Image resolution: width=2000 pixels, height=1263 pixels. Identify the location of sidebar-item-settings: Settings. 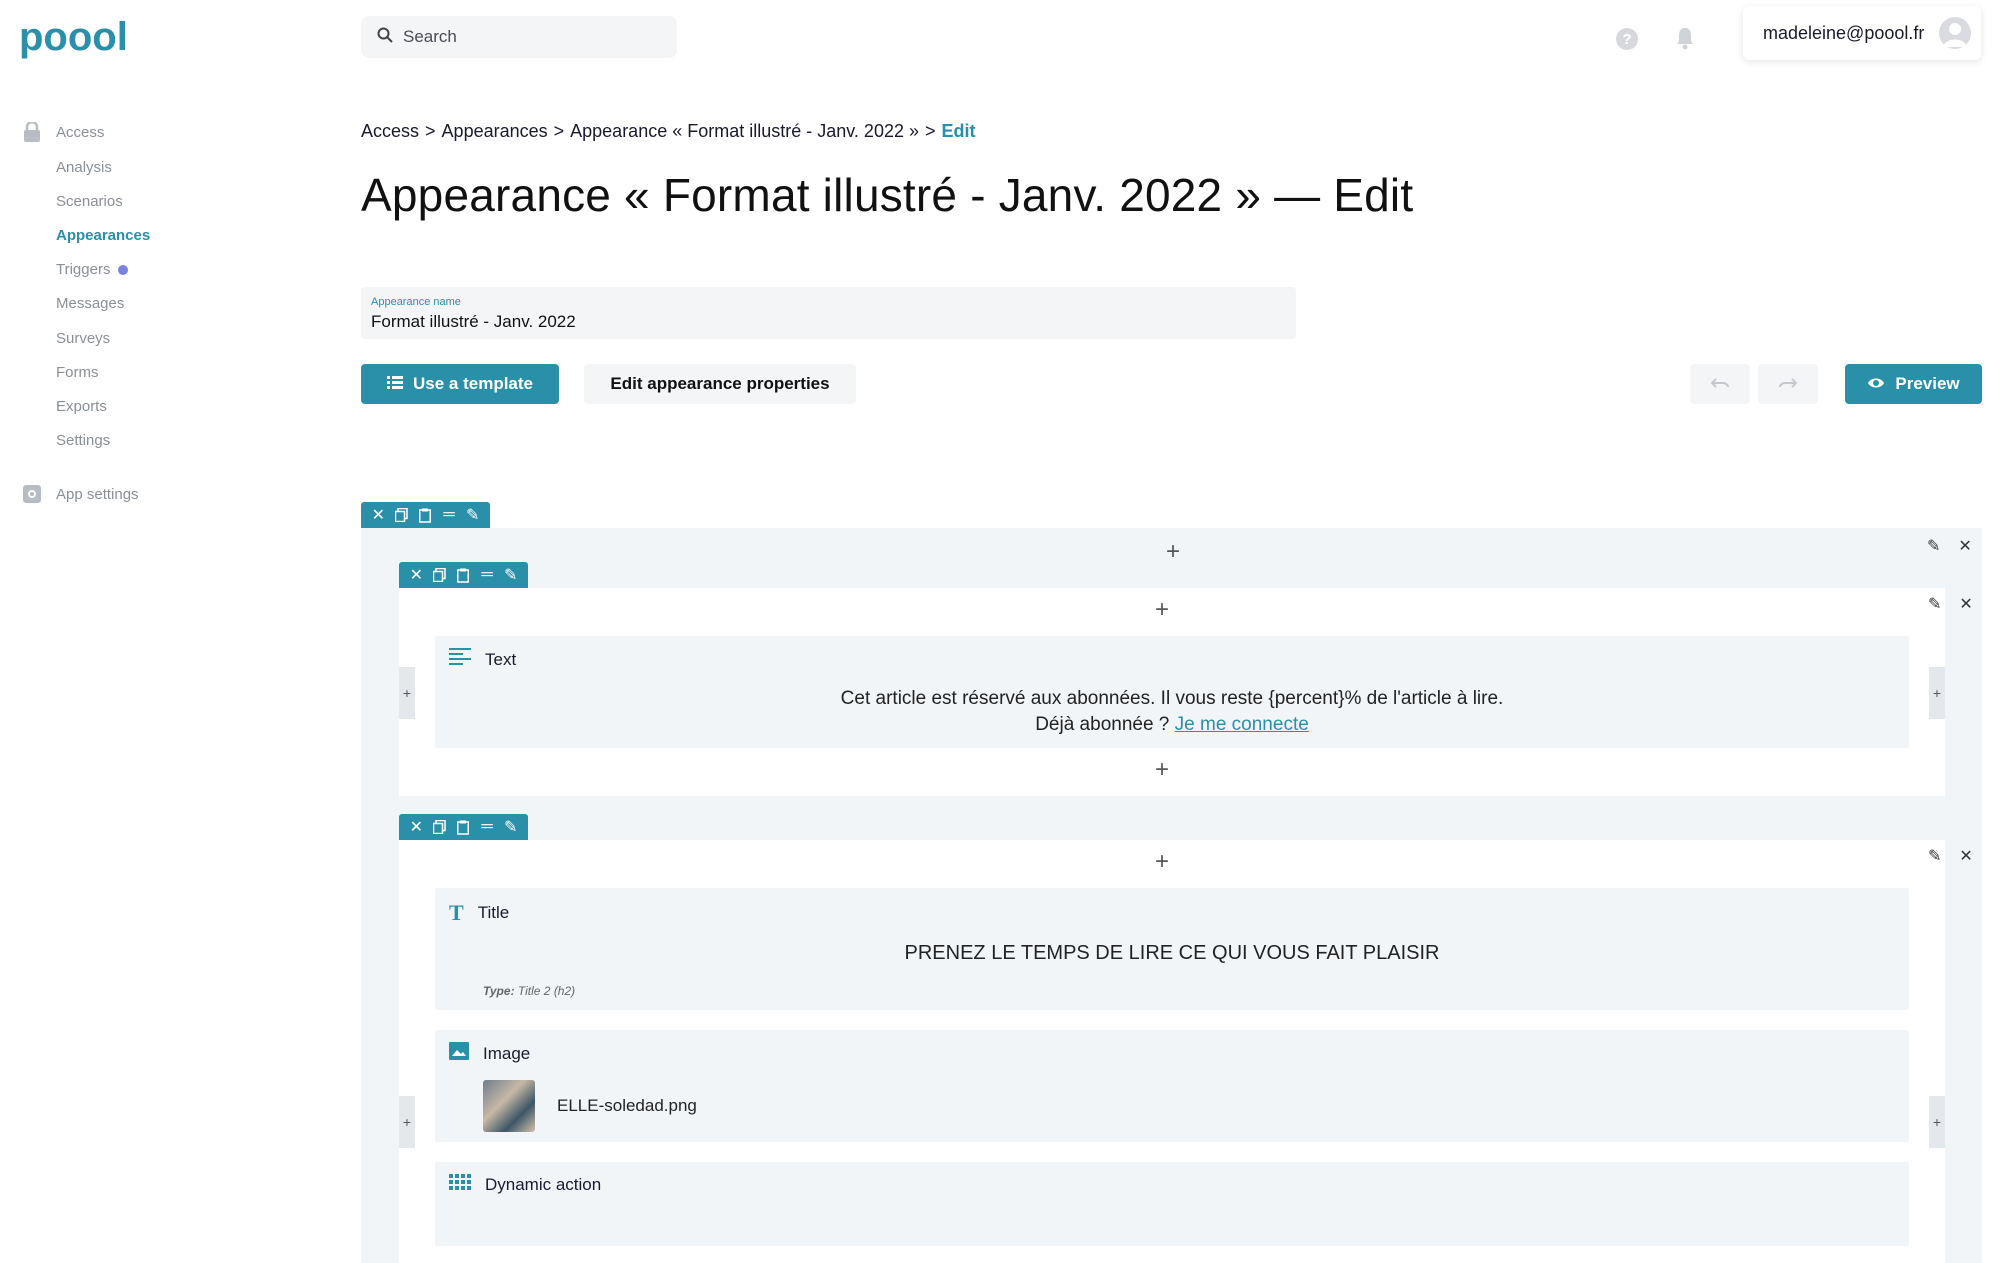
(83, 440).